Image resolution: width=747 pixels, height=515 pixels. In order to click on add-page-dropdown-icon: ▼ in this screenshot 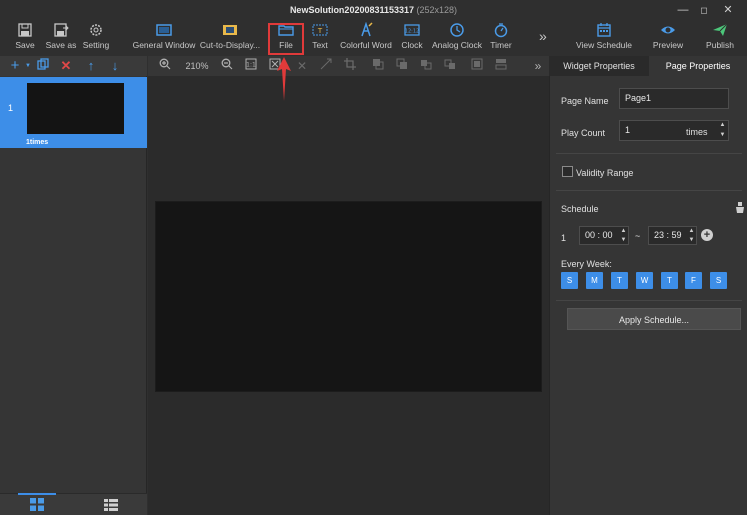, I will do `click(28, 66)`.